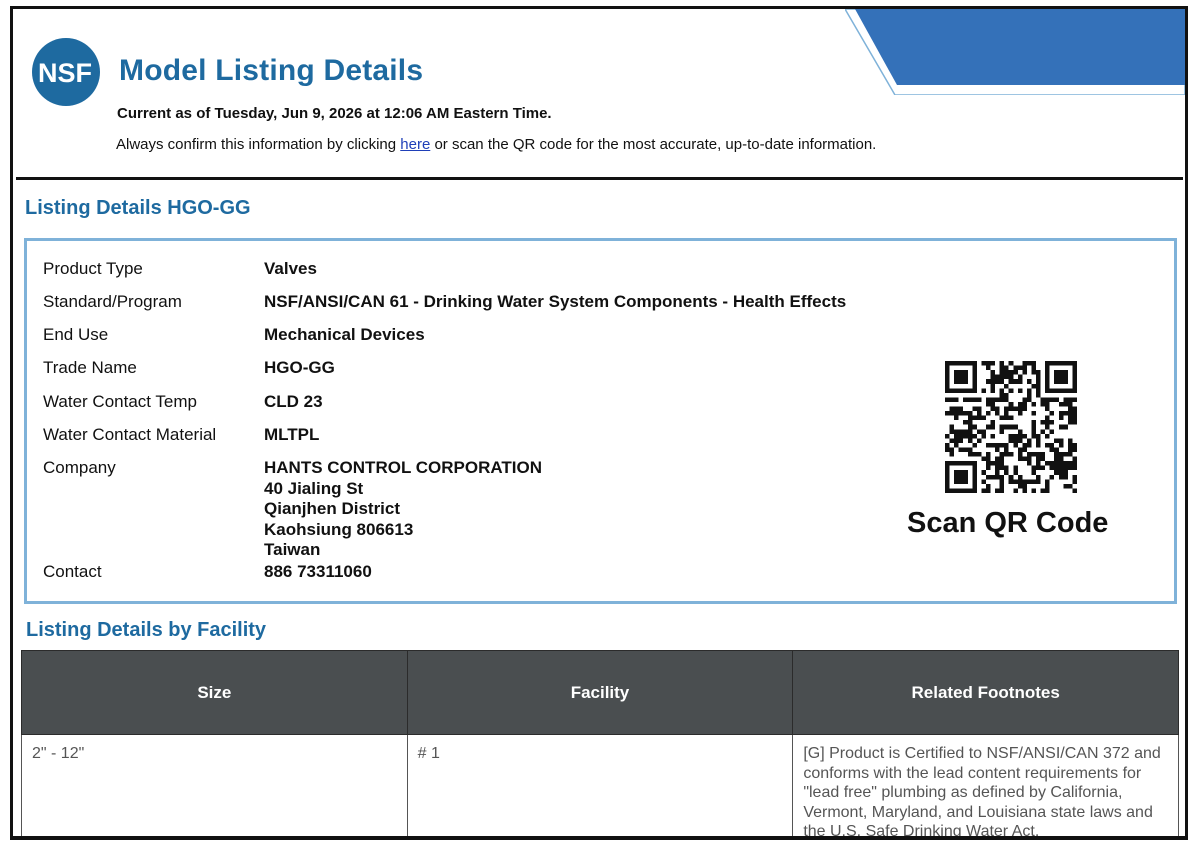 This screenshot has width=1200, height=848. What do you see at coordinates (314, 488) in the screenshot?
I see `company-street: 40 Jialing St` at bounding box center [314, 488].